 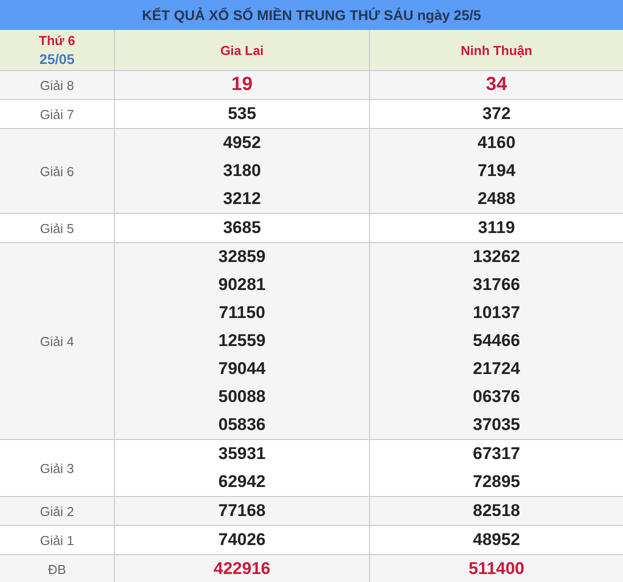 I want to click on results-title: KẾT QUẢ XỔ SỐ MIỀN TRUNG THỨ SÁU ngày 25/5, so click(x=311, y=15).